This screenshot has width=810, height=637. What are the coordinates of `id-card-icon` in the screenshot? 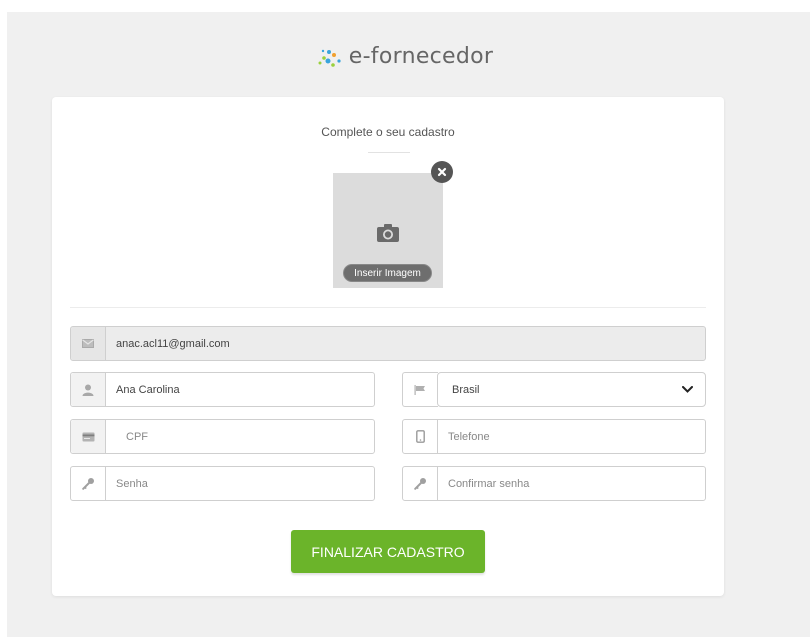 It's located at (88, 436).